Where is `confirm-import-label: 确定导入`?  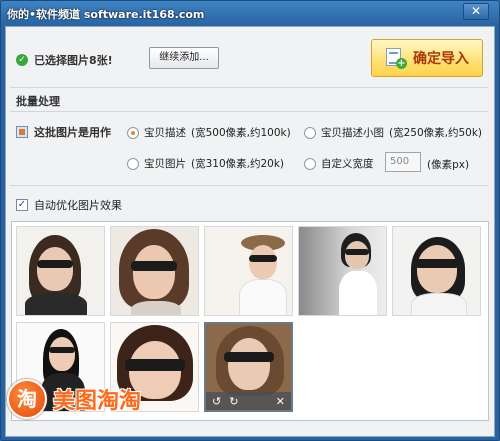
confirm-import-label: 确定导入 is located at coordinates (441, 59).